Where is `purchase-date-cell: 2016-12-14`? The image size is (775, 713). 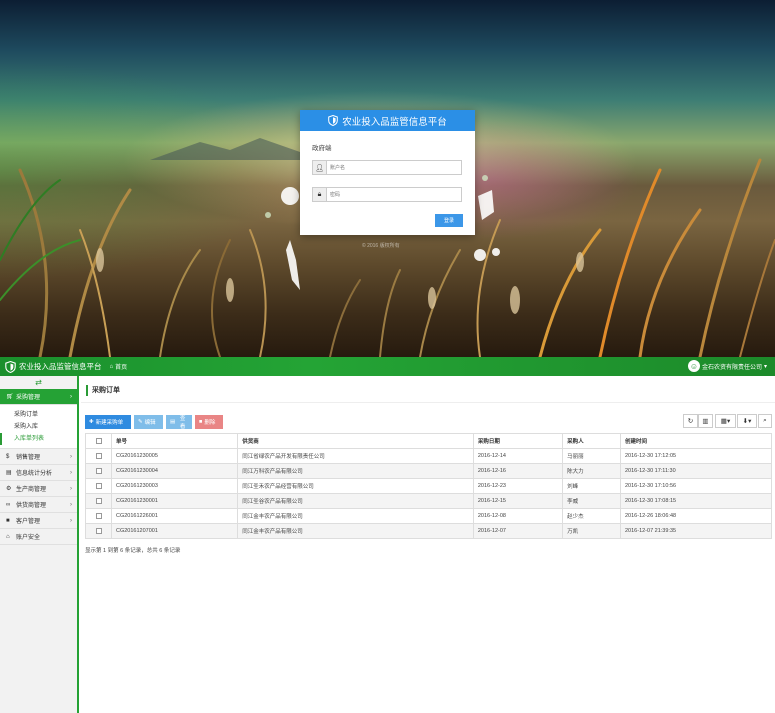
purchase-date-cell: 2016-12-14 is located at coordinates (518, 456).